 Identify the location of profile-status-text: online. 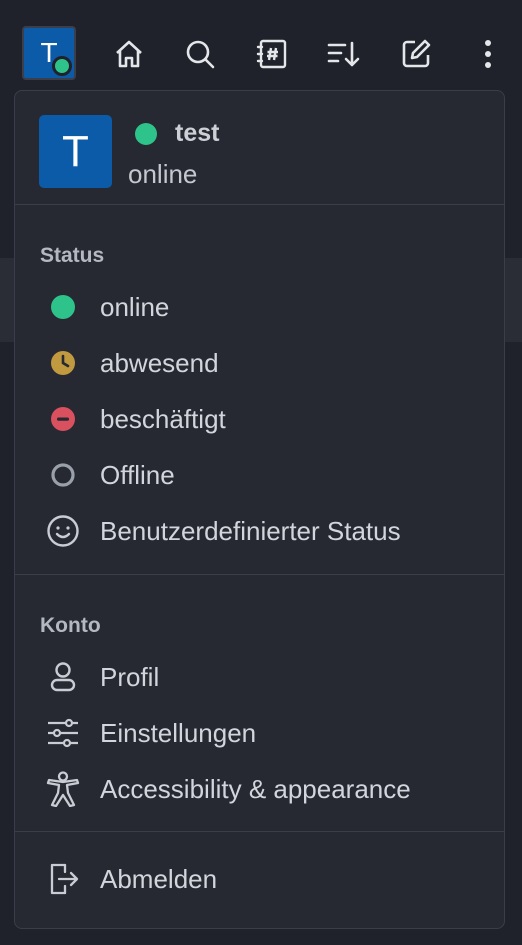
(163, 174).